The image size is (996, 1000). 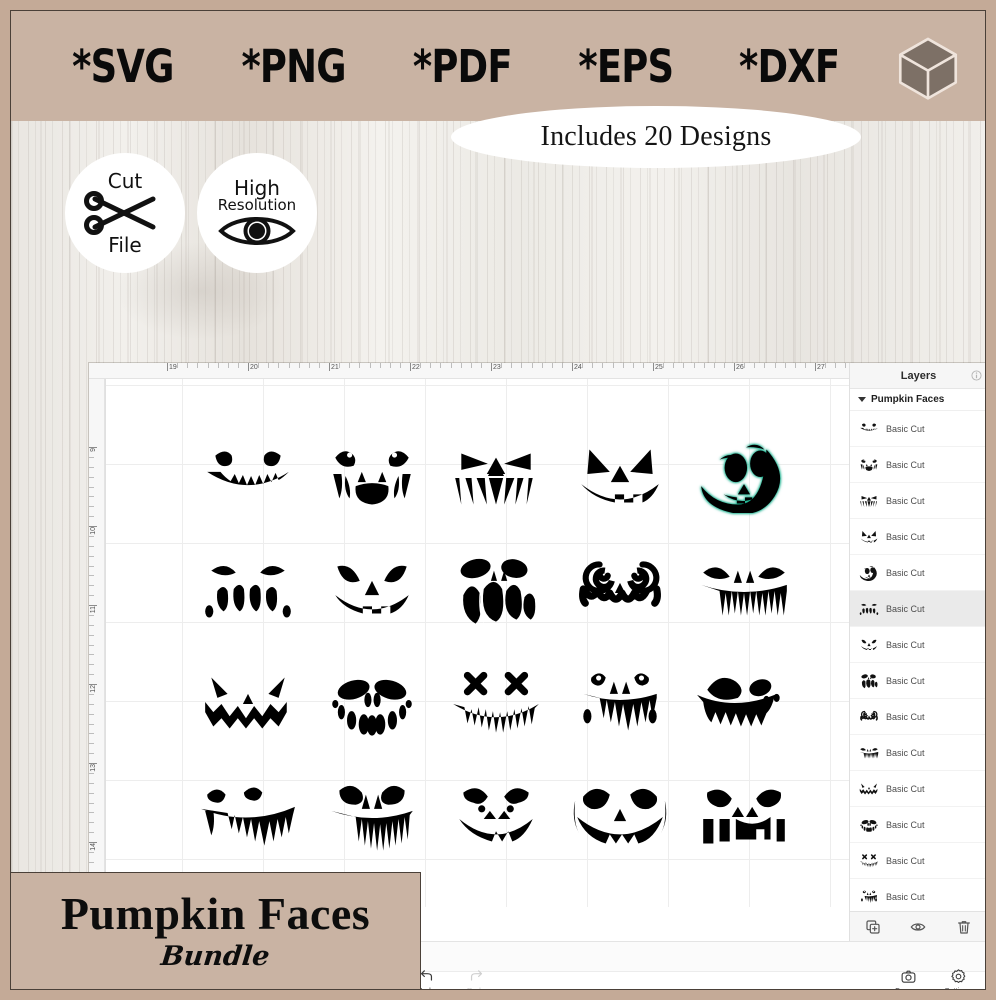 What do you see at coordinates (372, 703) in the screenshot?
I see `design-oval-teeth-face` at bounding box center [372, 703].